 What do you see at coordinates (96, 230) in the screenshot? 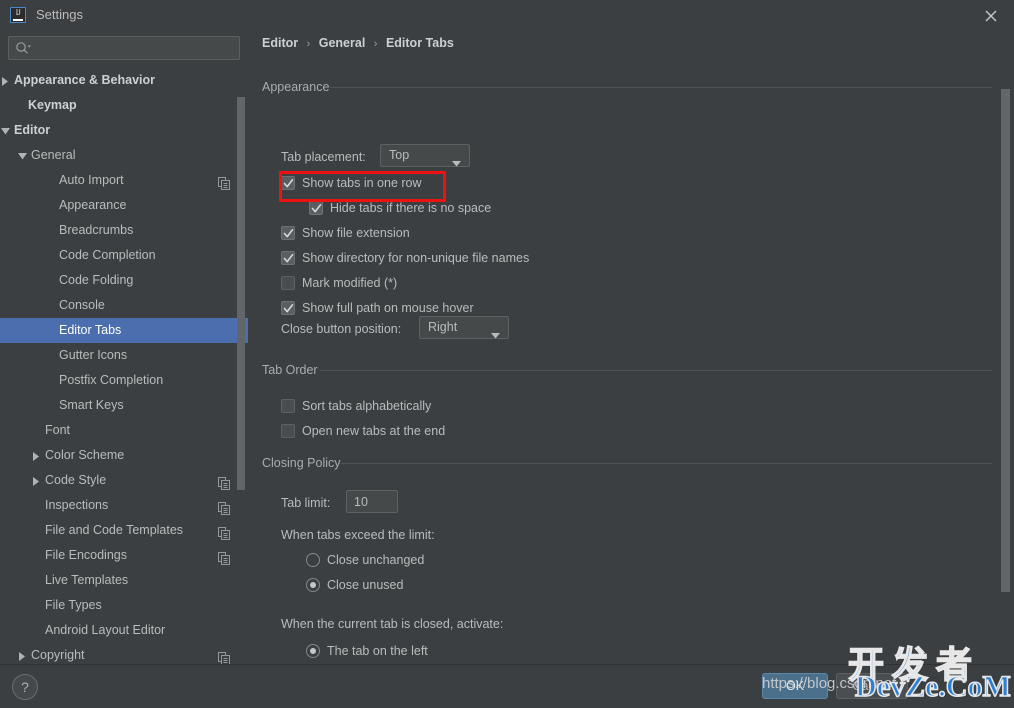
I see `sidebar-item-label: Breadcrumbs` at bounding box center [96, 230].